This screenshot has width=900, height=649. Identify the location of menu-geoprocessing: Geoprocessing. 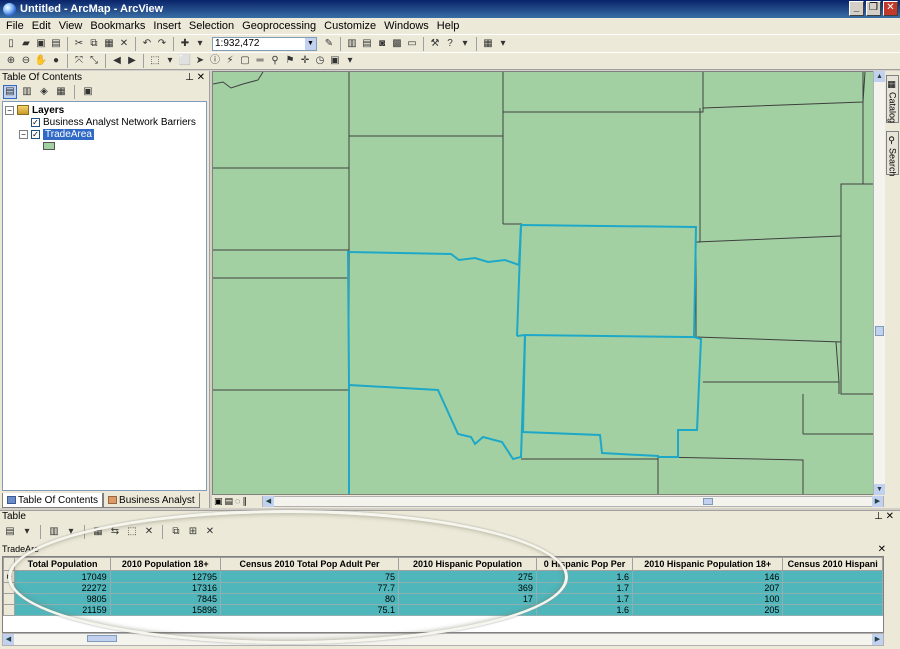
(281, 26).